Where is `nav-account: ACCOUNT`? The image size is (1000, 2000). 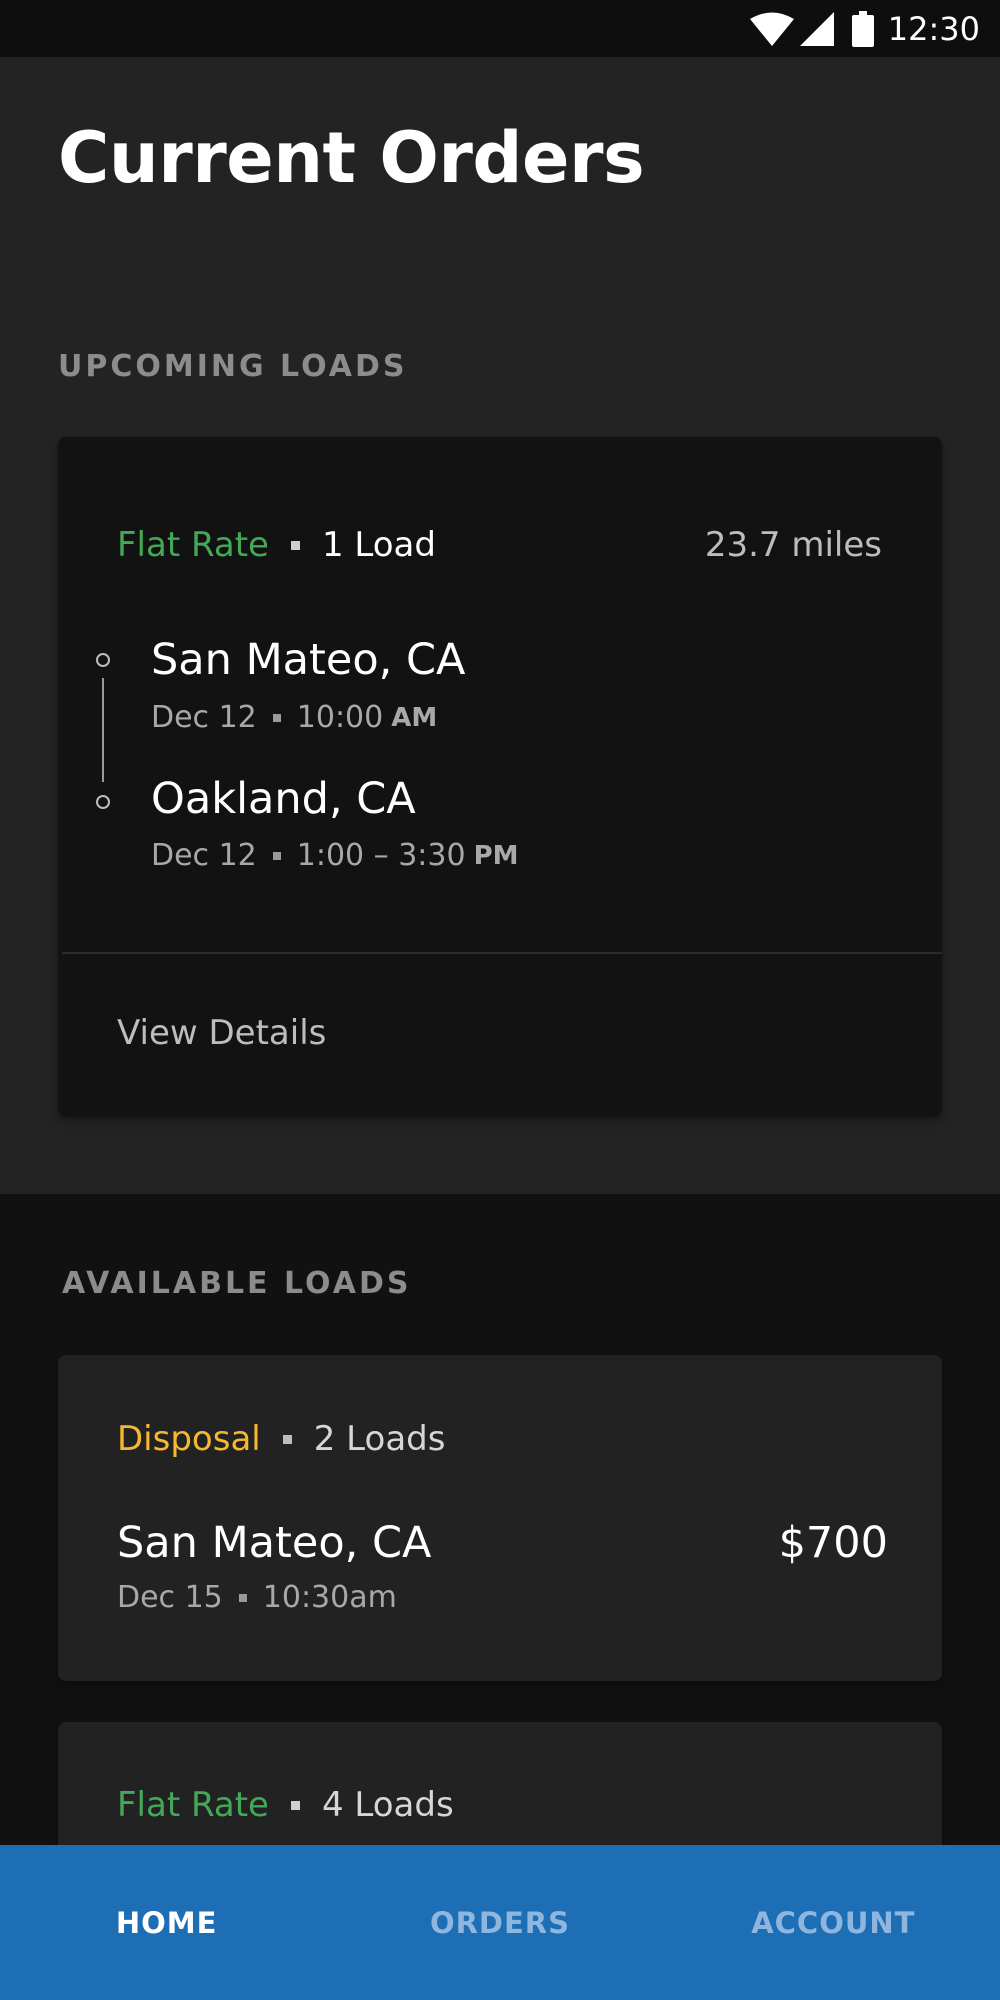
nav-account: ACCOUNT is located at coordinates (833, 1922).